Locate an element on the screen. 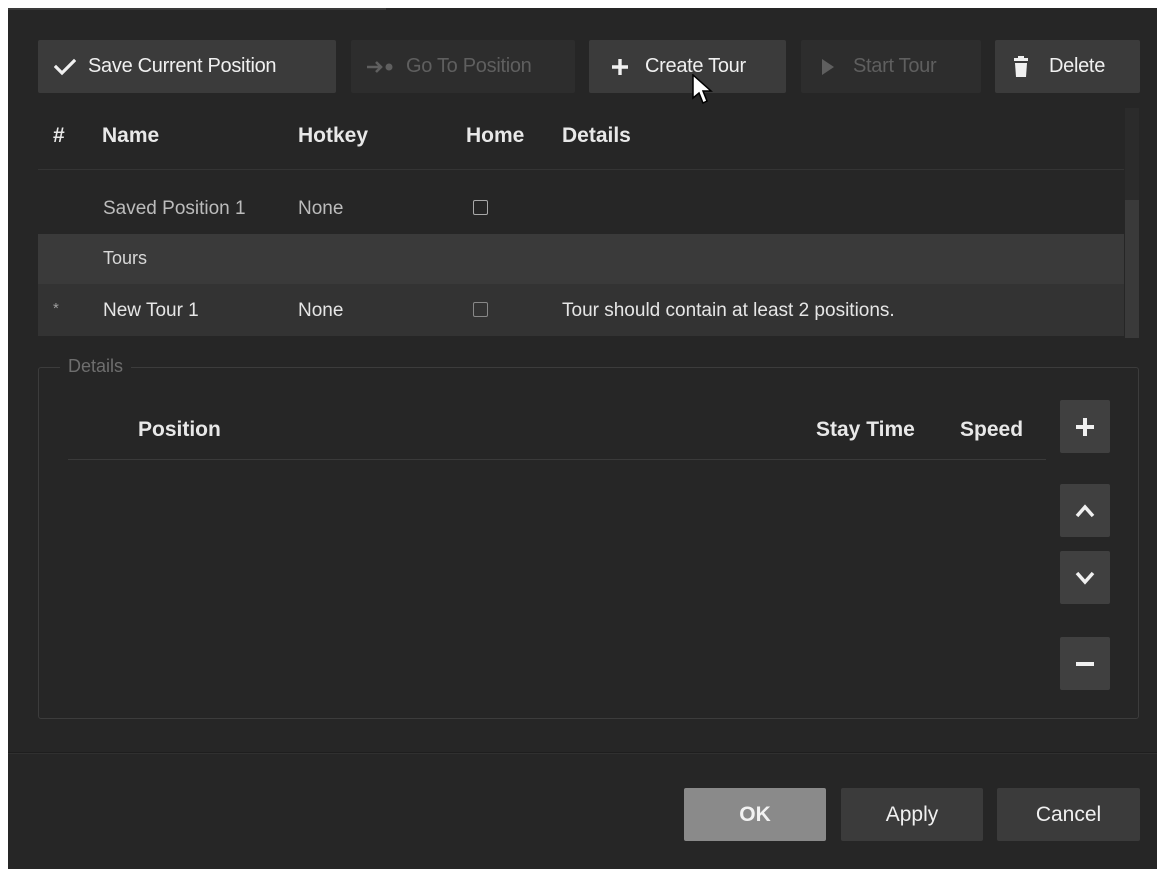 This screenshot has height=869, width=1165. col-header-home: Home is located at coordinates (495, 135).